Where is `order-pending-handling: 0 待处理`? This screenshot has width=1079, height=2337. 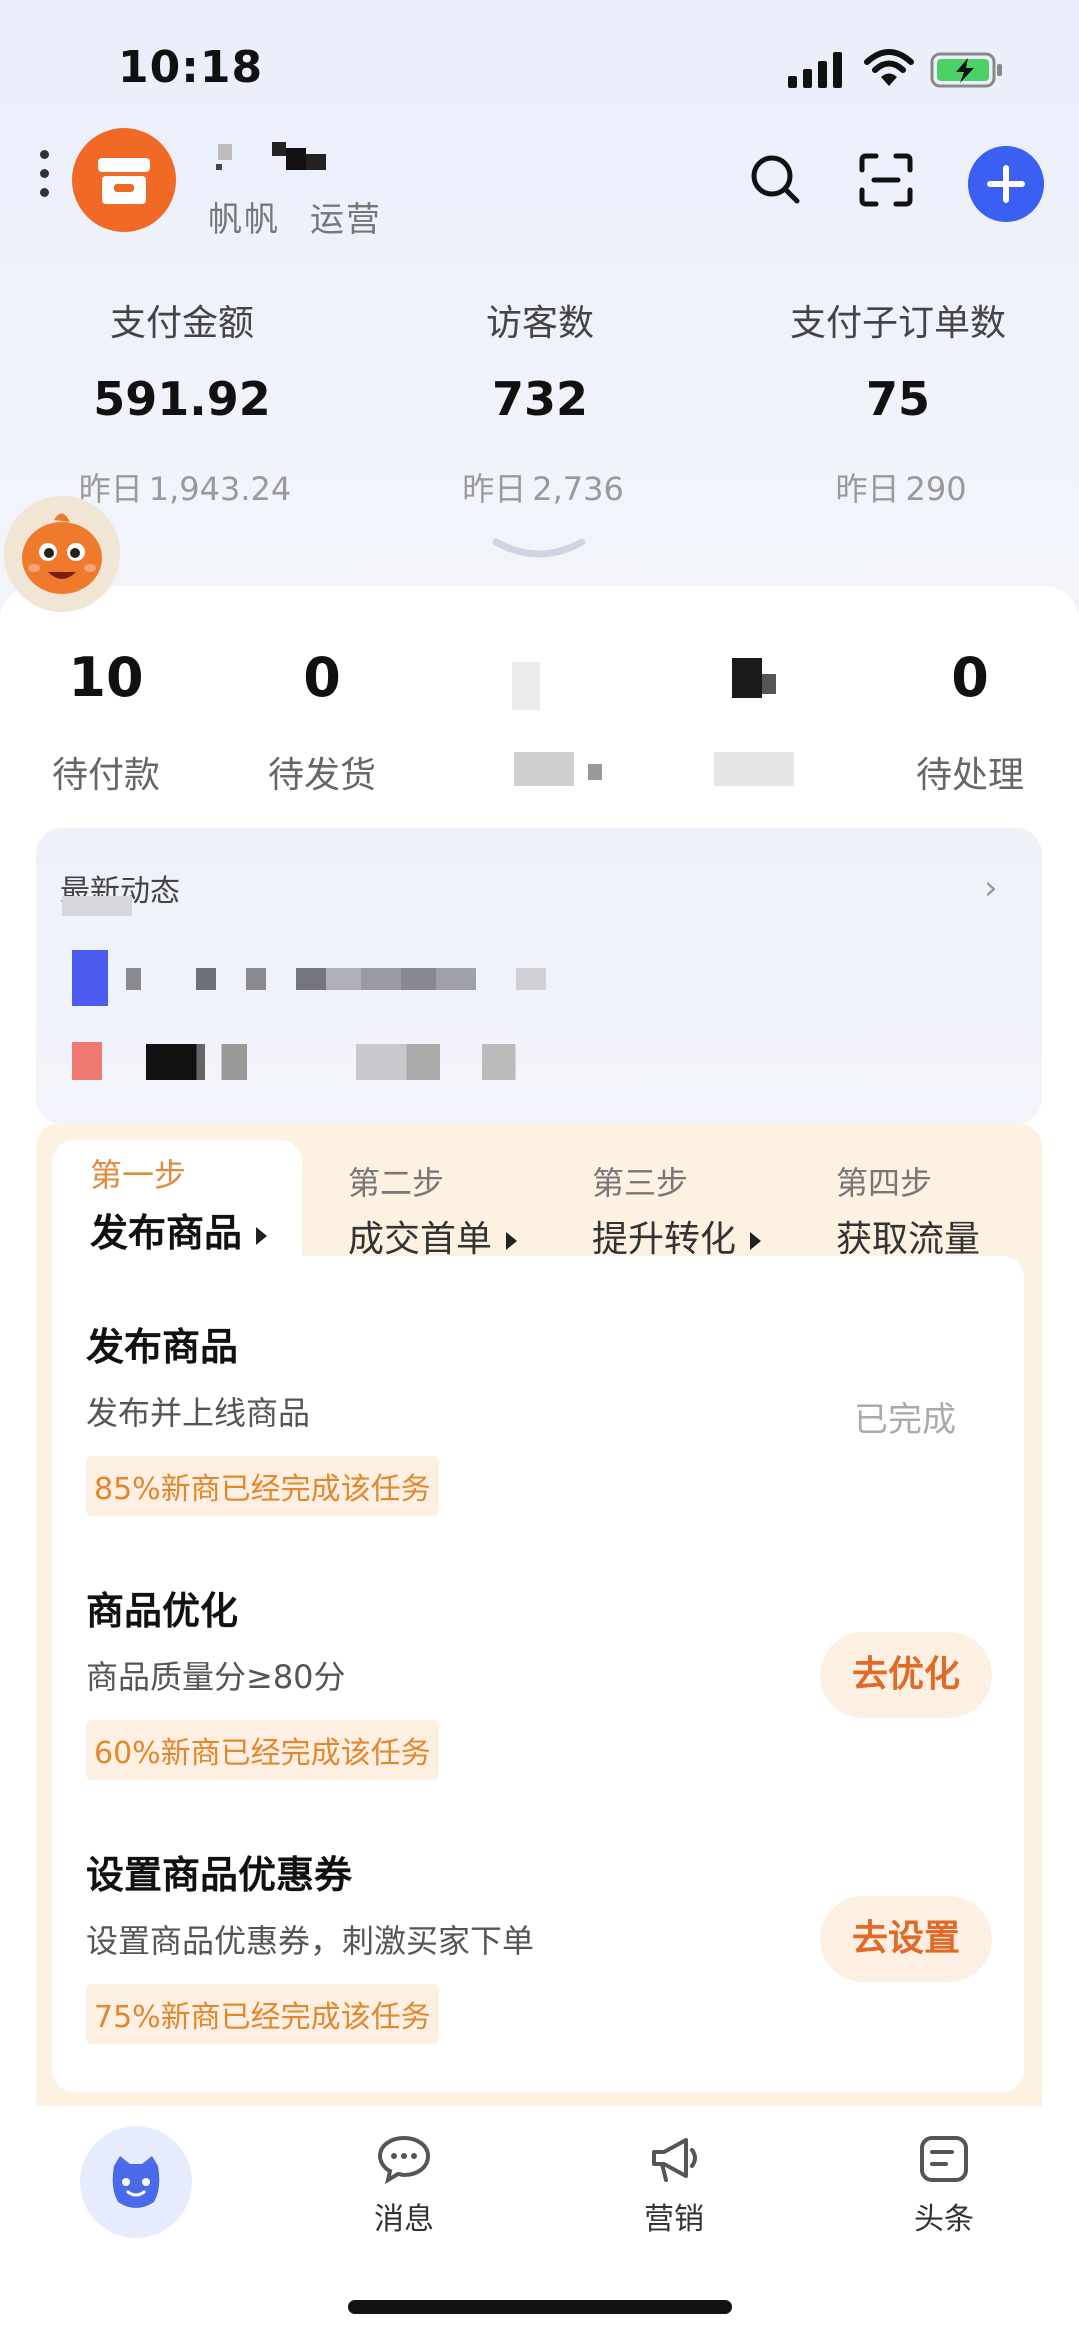
order-pending-handling: 0 待处理 is located at coordinates (970, 722).